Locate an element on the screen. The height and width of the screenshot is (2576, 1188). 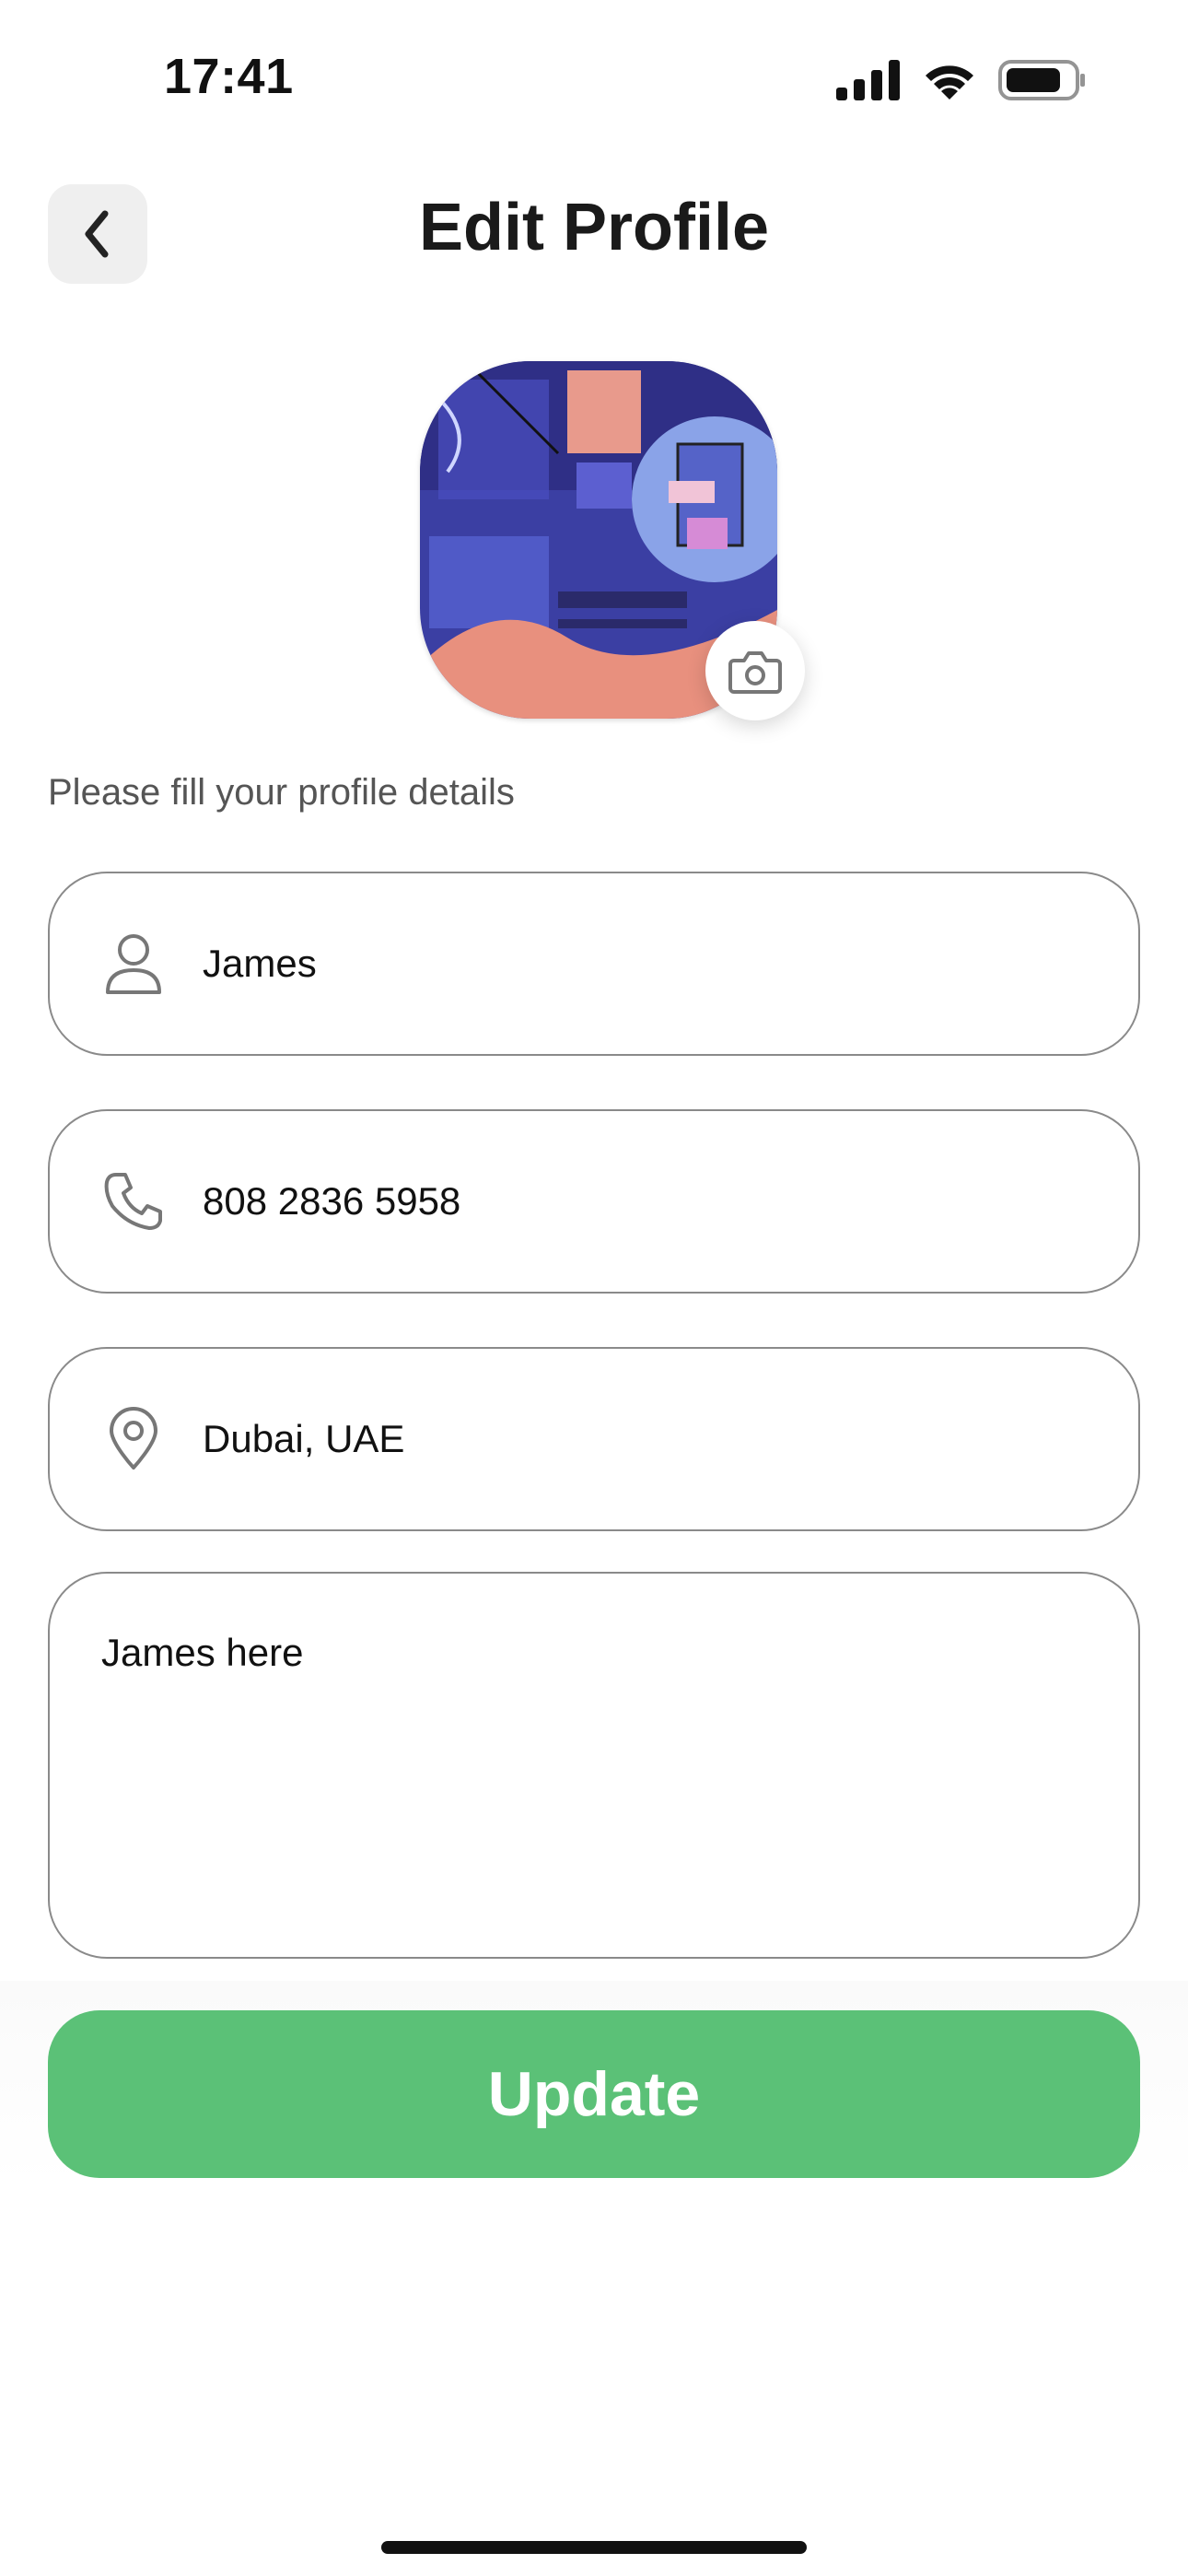
change-photo-button is located at coordinates (755, 670).